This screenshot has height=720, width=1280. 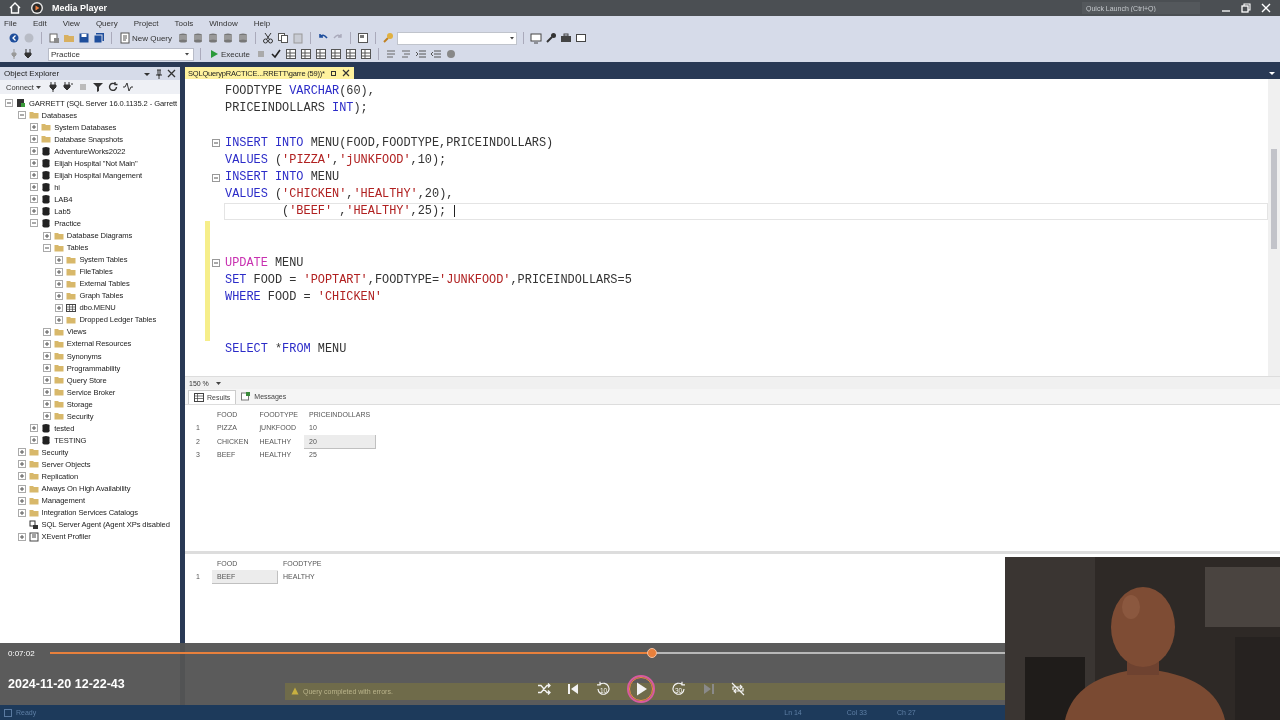 I want to click on indent-icon, so click(x=420, y=54).